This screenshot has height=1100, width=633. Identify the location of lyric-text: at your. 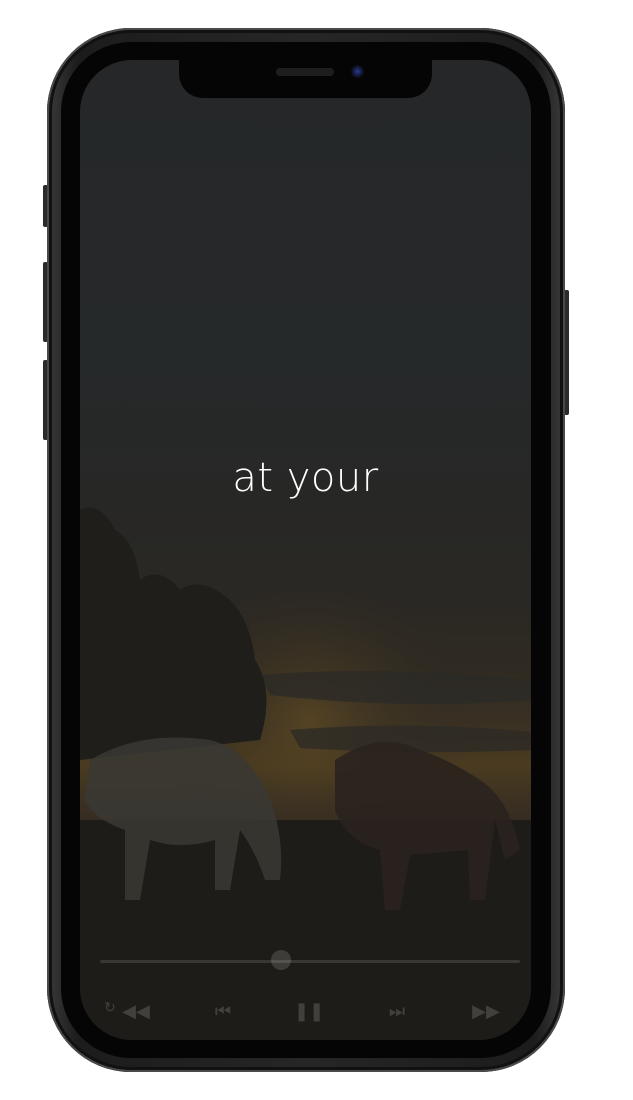
(305, 478).